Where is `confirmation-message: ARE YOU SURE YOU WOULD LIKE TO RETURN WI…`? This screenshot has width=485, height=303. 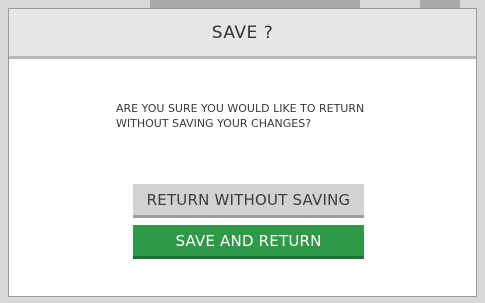
confirmation-message: ARE YOU SURE YOU WOULD LIKE TO RETURN WI… is located at coordinates (240, 116).